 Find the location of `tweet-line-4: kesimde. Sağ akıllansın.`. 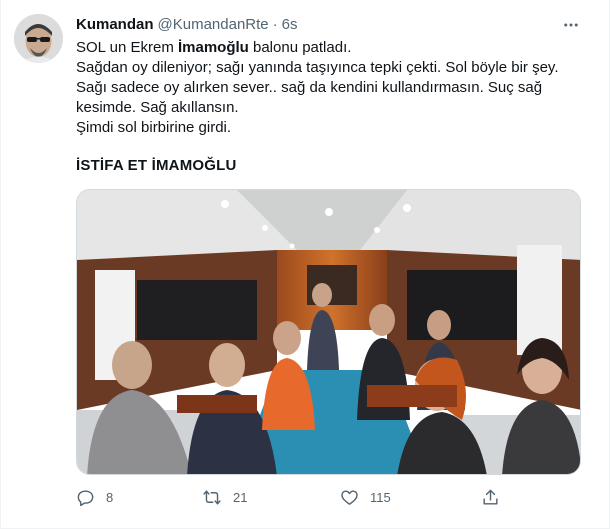

tweet-line-4: kesimde. Sağ akıllansın. is located at coordinates (157, 107).